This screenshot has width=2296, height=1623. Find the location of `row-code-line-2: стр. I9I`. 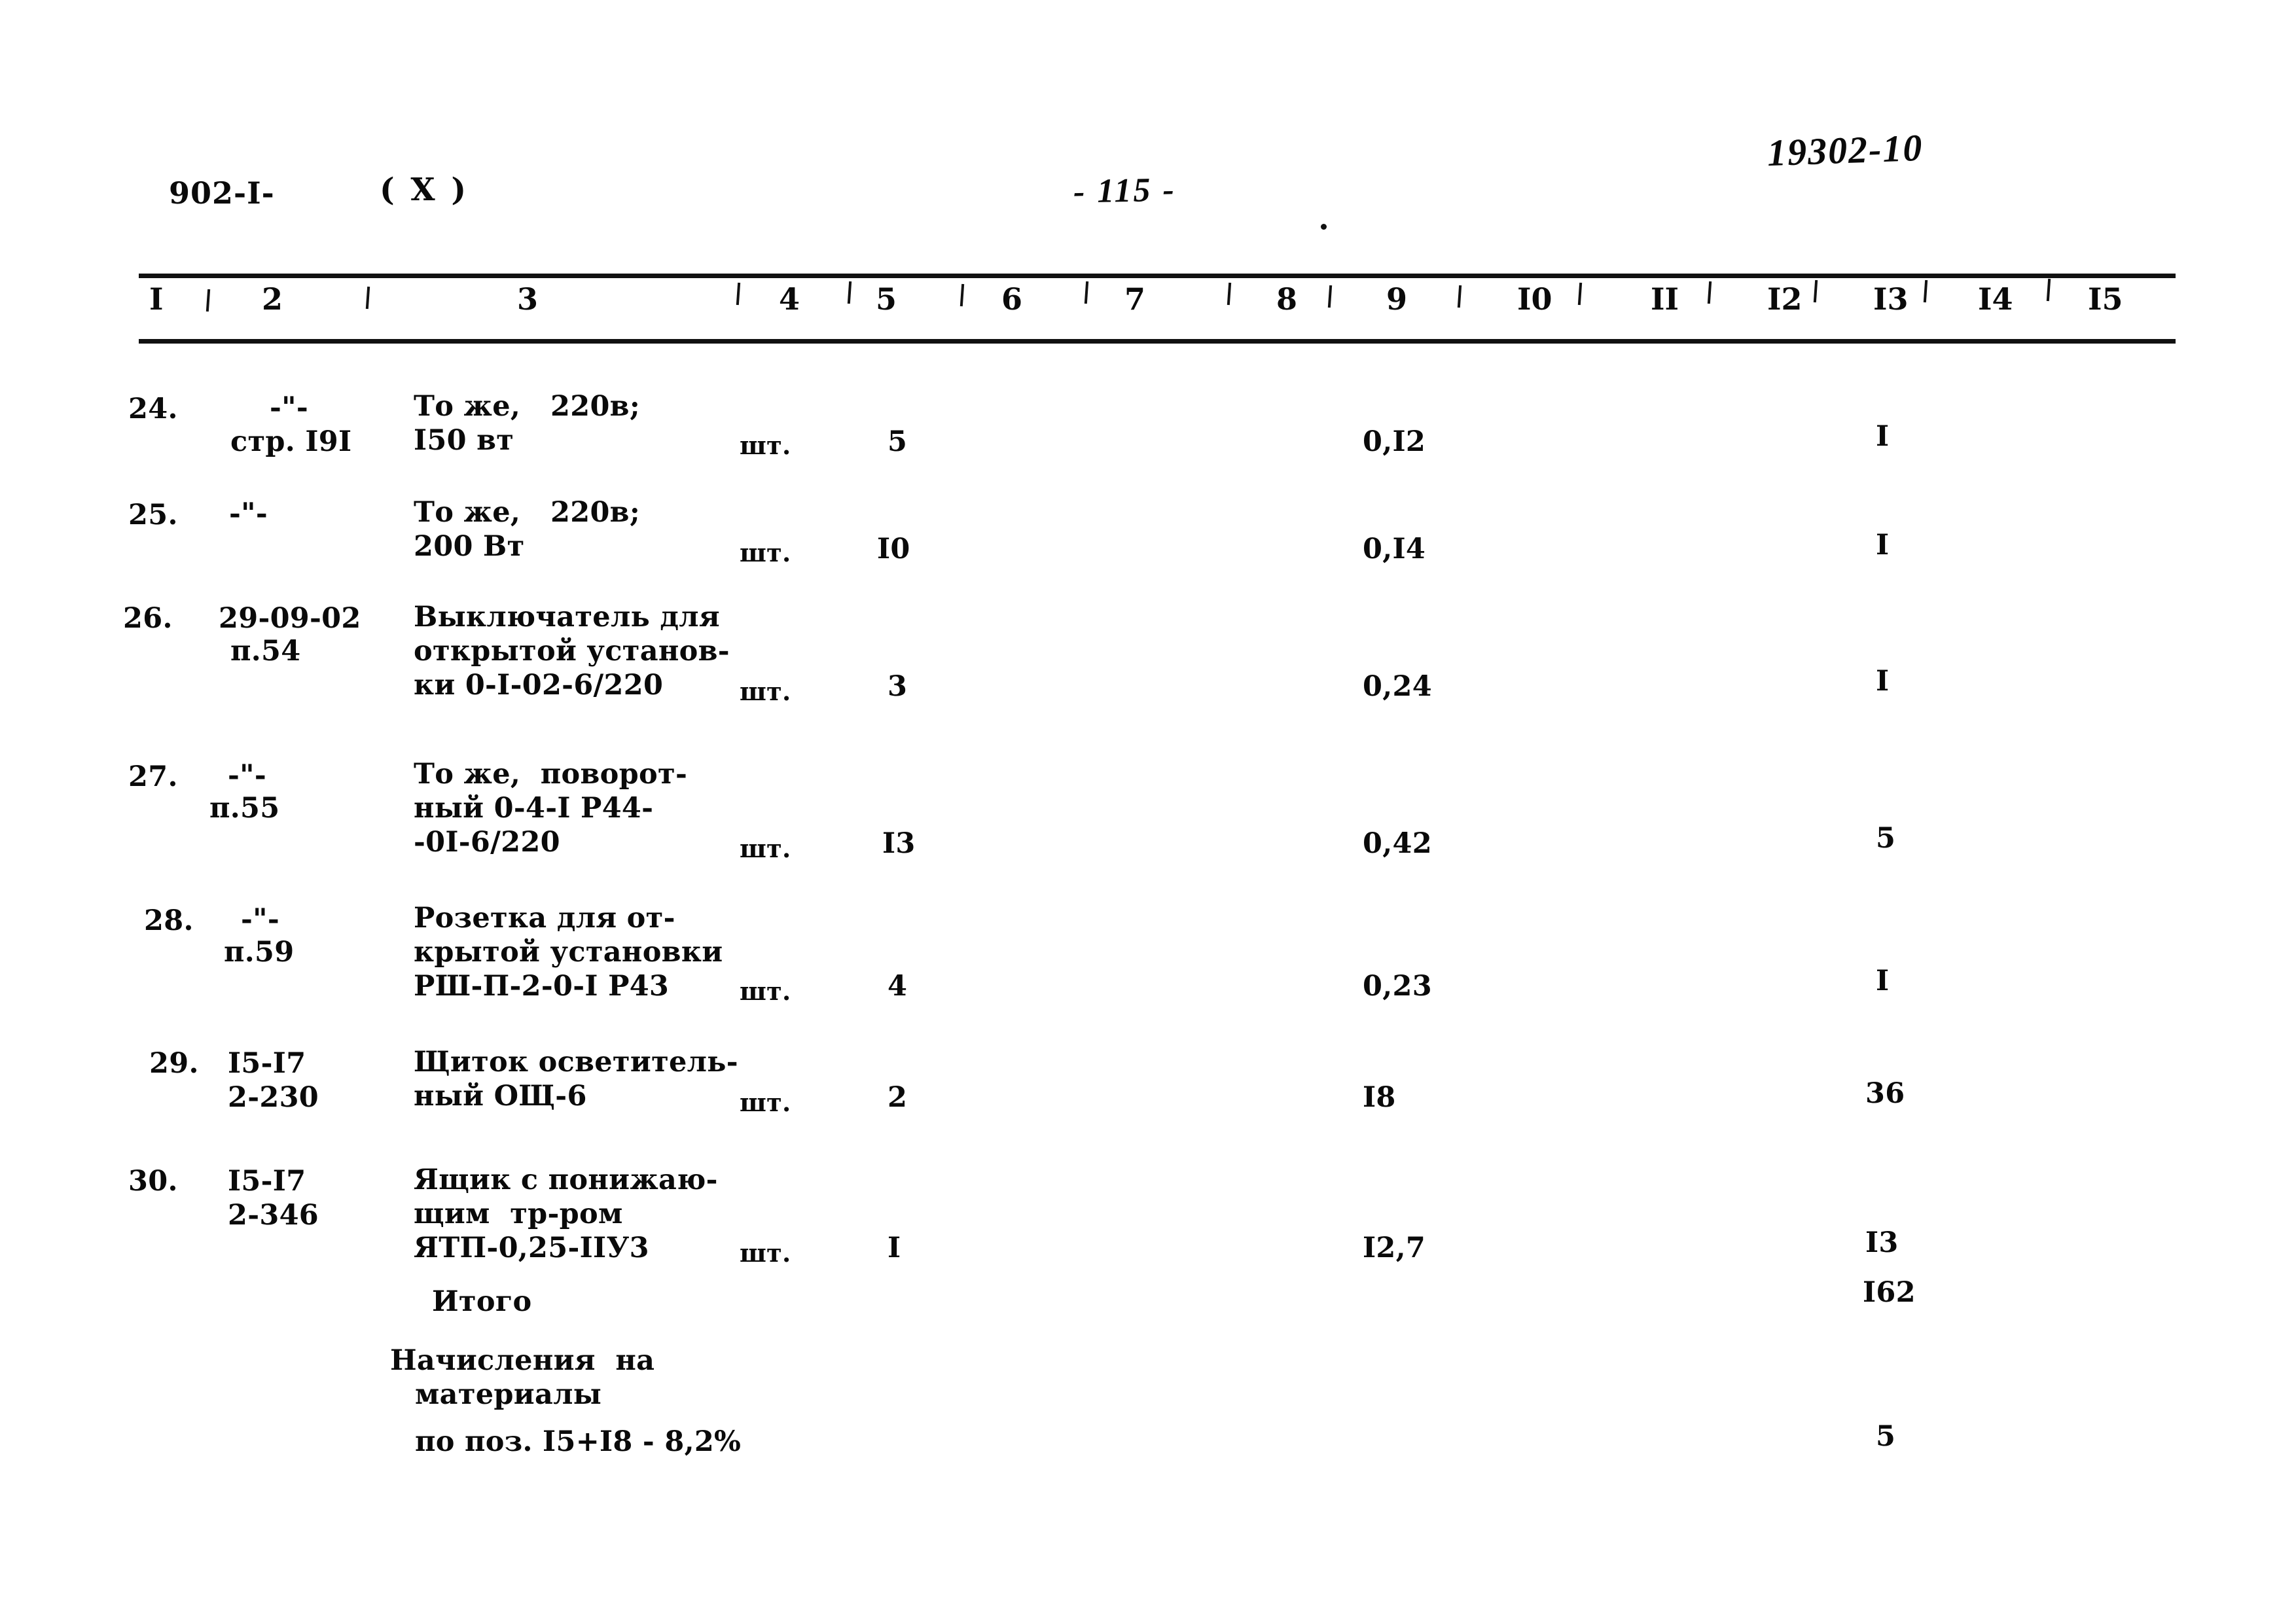

row-code-line-2: стр. I9I is located at coordinates (291, 441).